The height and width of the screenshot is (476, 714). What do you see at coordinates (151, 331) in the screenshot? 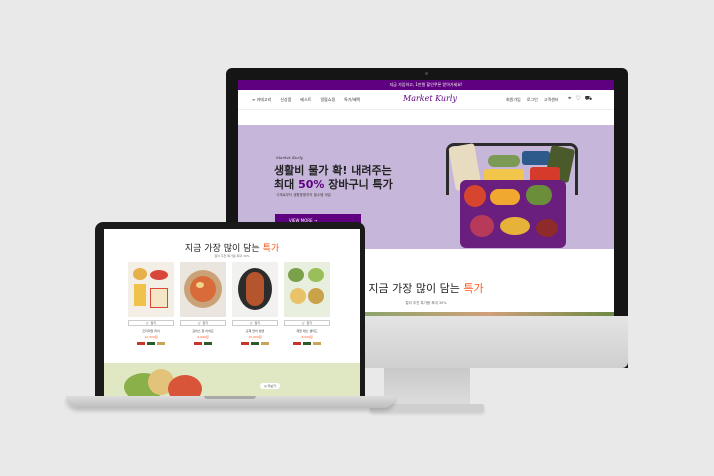
I see `product-name: 프리미엄 파이` at bounding box center [151, 331].